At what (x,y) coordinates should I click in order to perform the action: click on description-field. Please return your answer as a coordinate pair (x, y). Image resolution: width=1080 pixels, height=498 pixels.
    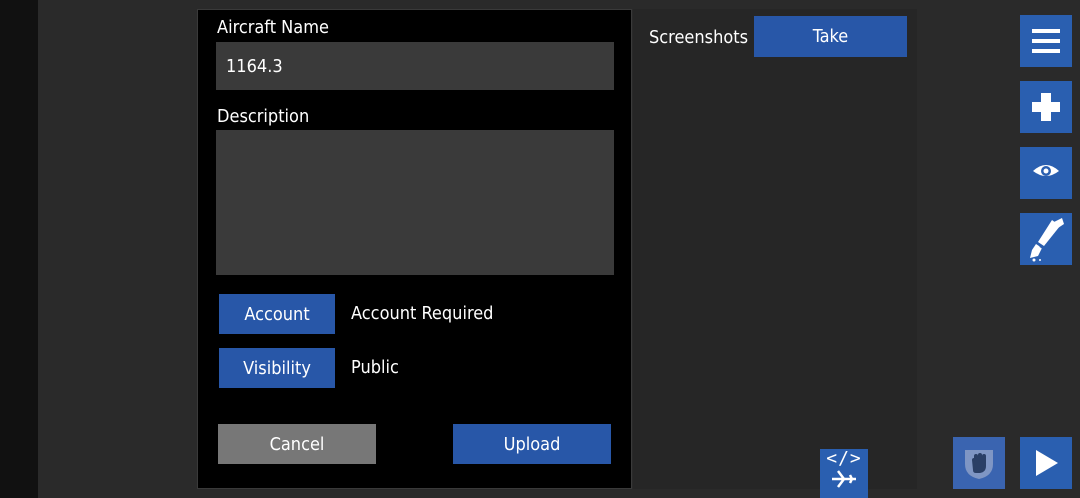
    Looking at the image, I should click on (415, 202).